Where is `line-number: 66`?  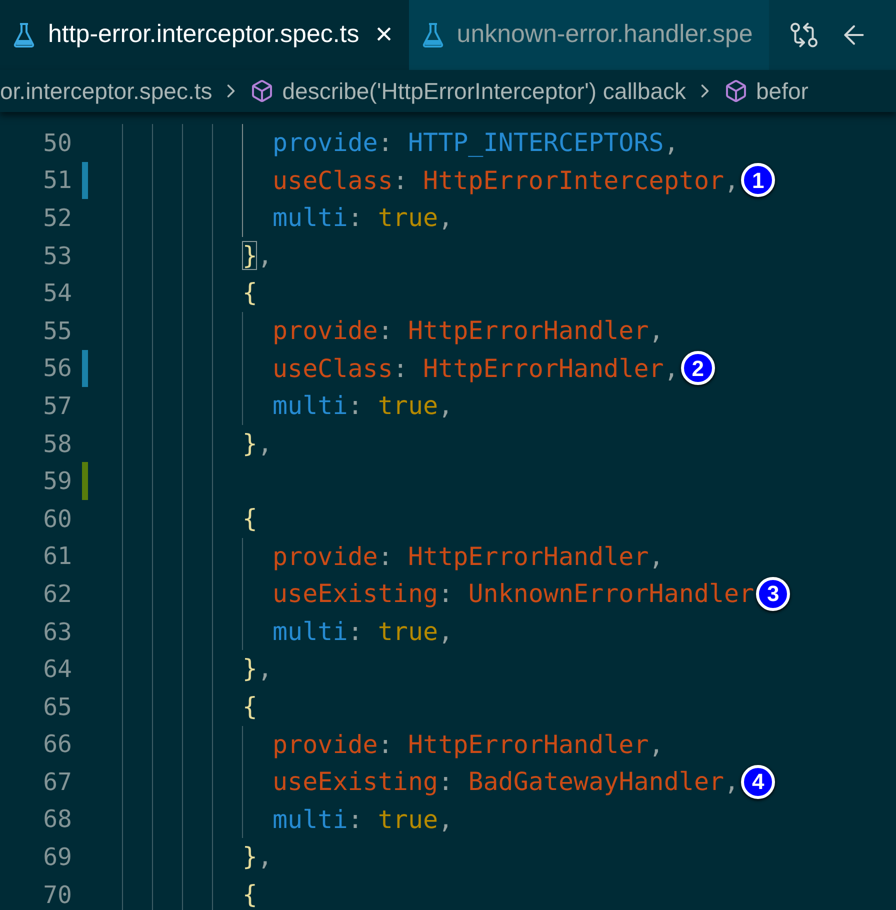
line-number: 66 is located at coordinates (57, 744).